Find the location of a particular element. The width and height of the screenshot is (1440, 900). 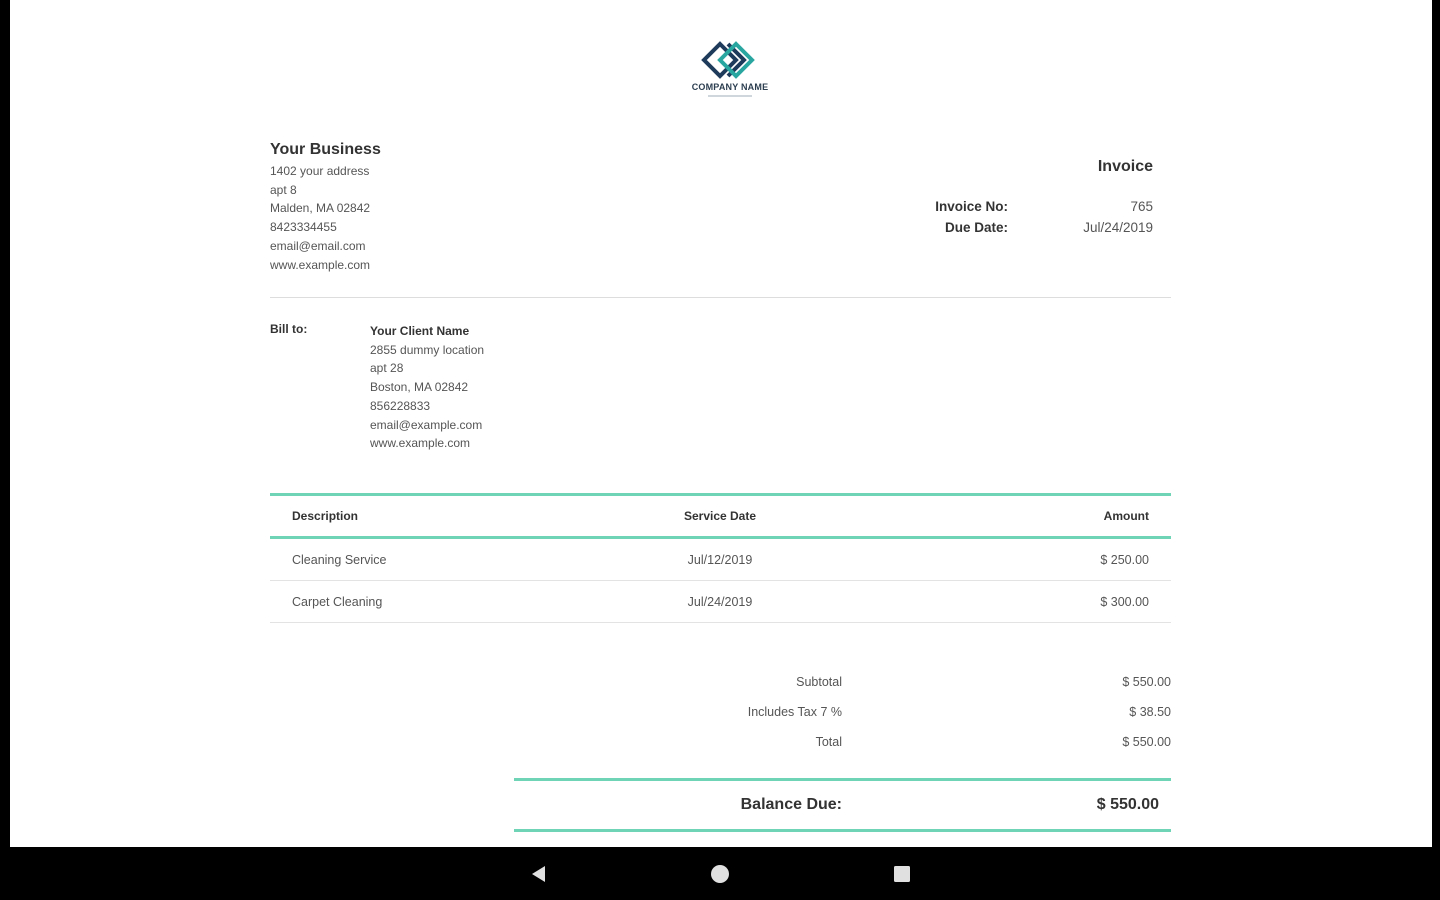

bill-to-label: Bill to: is located at coordinates (289, 329).